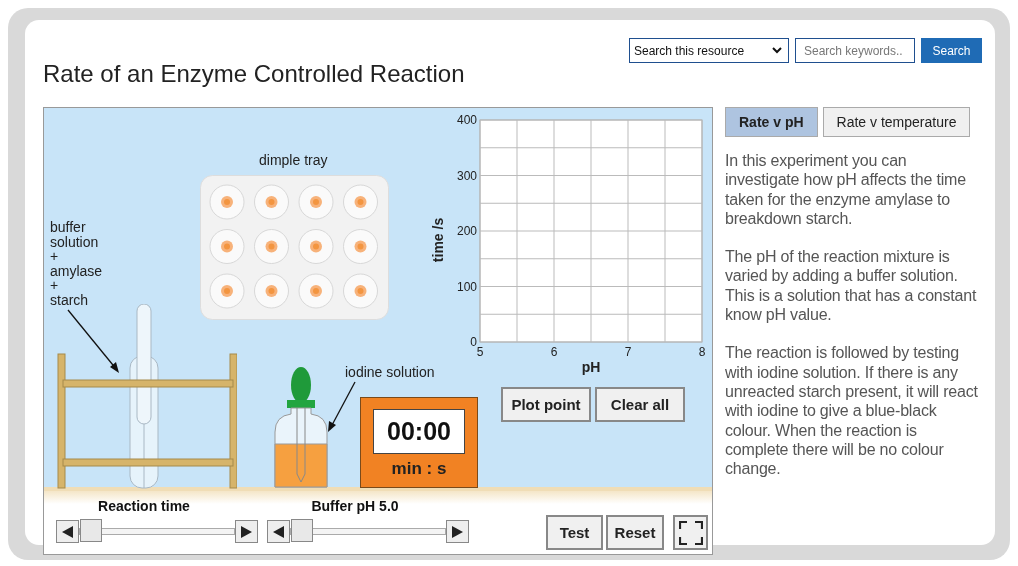 The width and height of the screenshot is (1018, 566). Describe the element at coordinates (546, 404) in the screenshot. I see `chart-button: Plot point` at that location.